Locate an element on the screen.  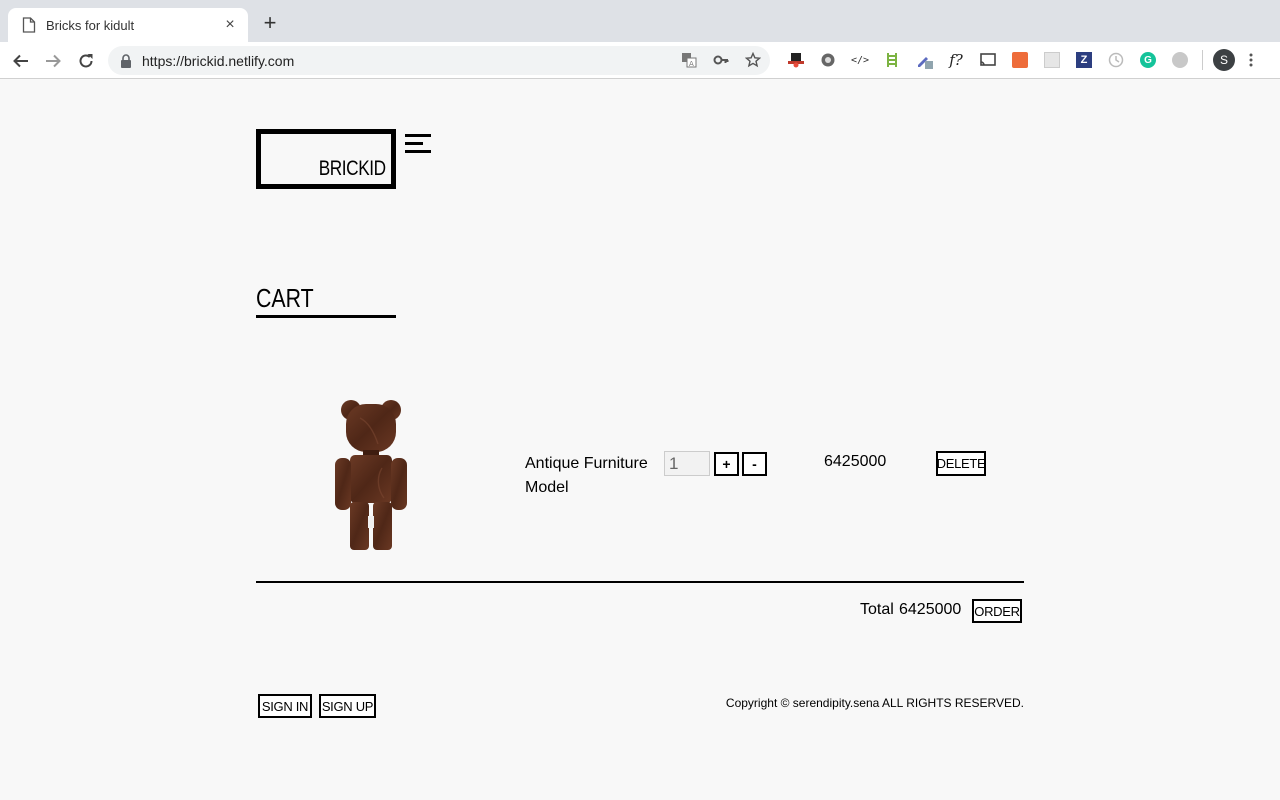
sign-up-button: SIGN UP is located at coordinates (347, 706).